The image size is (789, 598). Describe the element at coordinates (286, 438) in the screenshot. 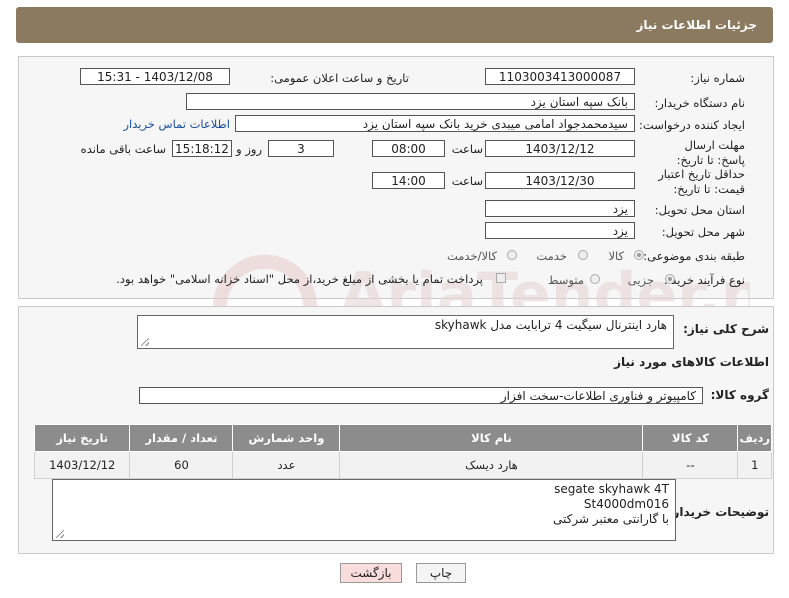

I see `col-unit: واحد شمارش` at that location.